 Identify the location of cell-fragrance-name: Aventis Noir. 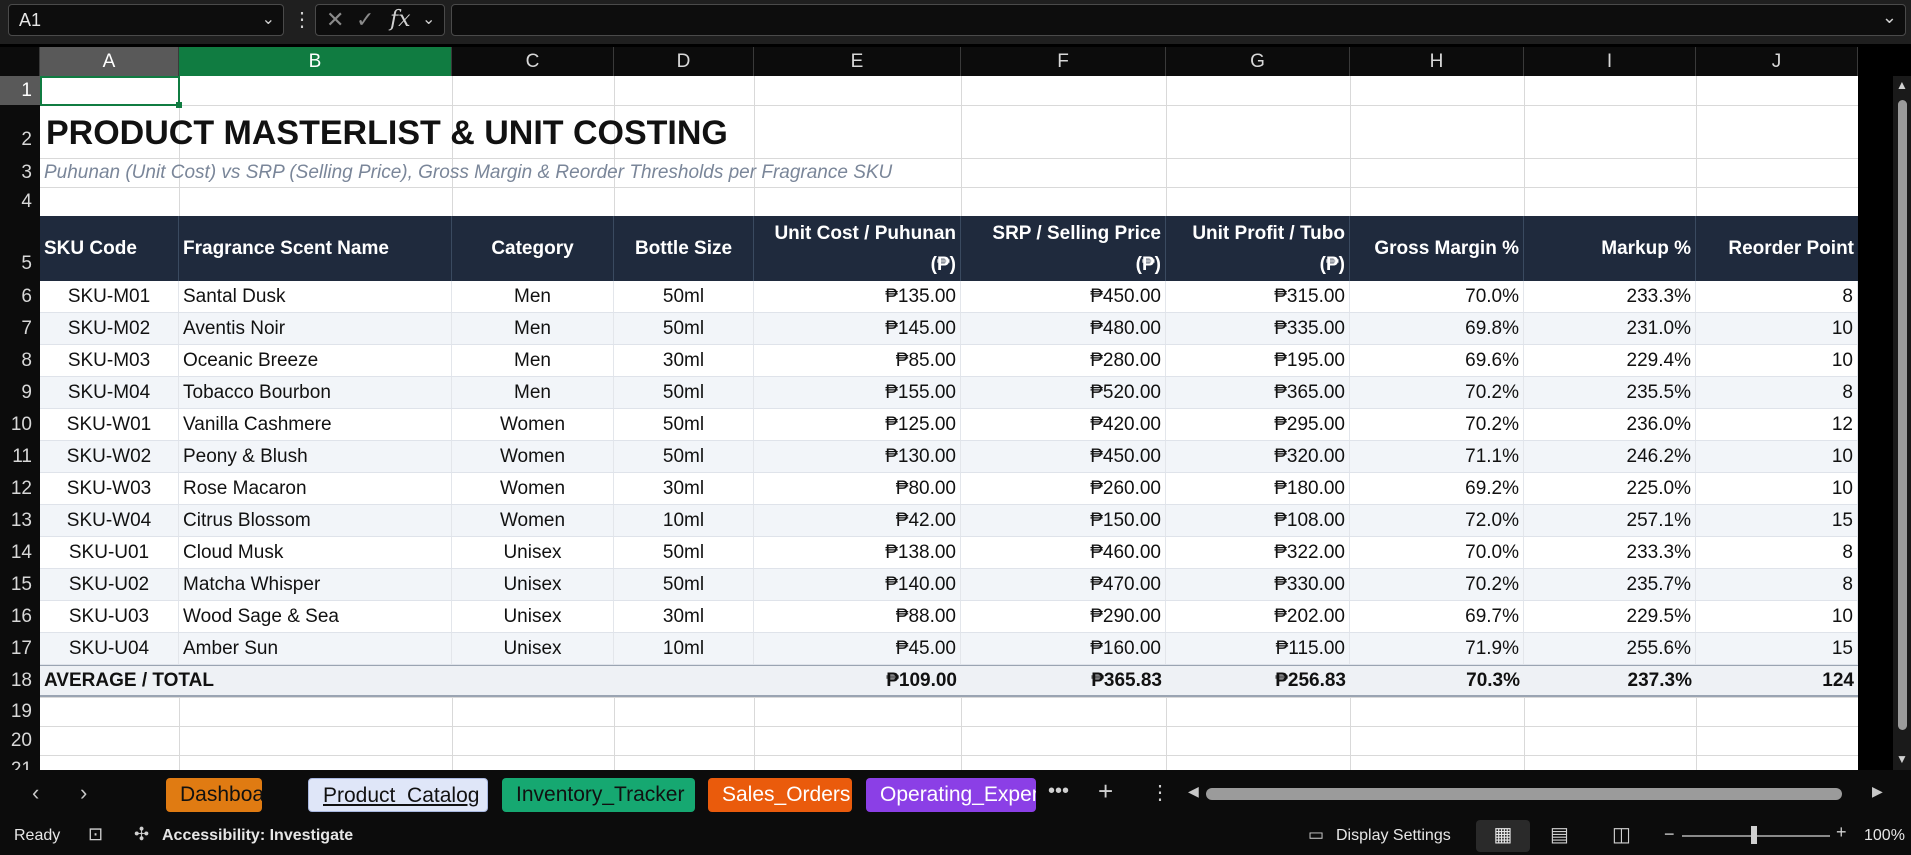
(315, 328).